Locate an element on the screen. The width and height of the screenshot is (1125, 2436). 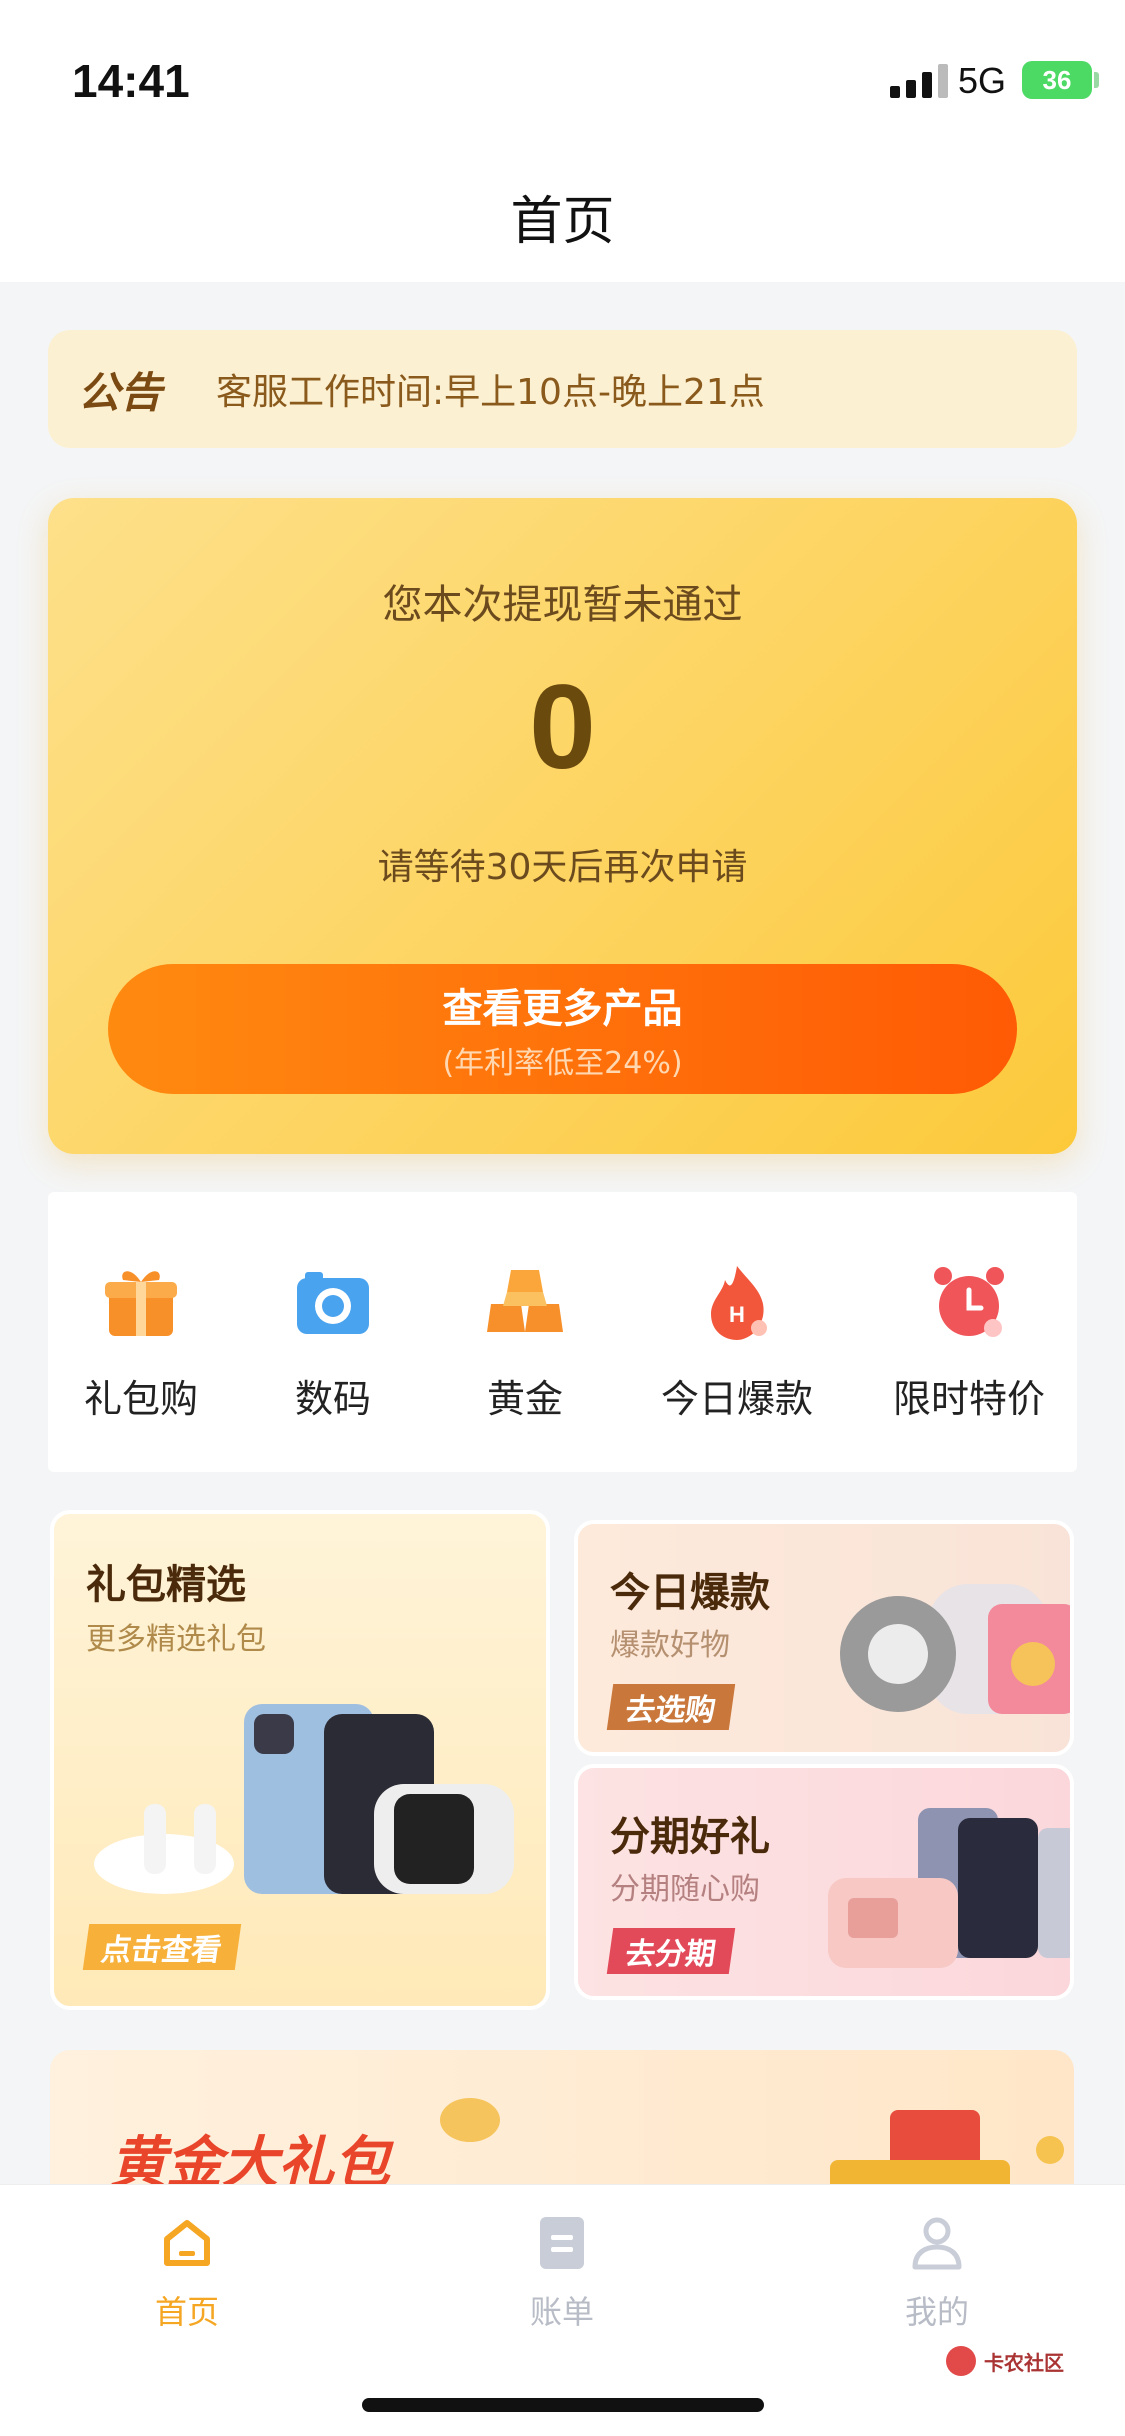
battery-icon: 36 is located at coordinates (1057, 80).